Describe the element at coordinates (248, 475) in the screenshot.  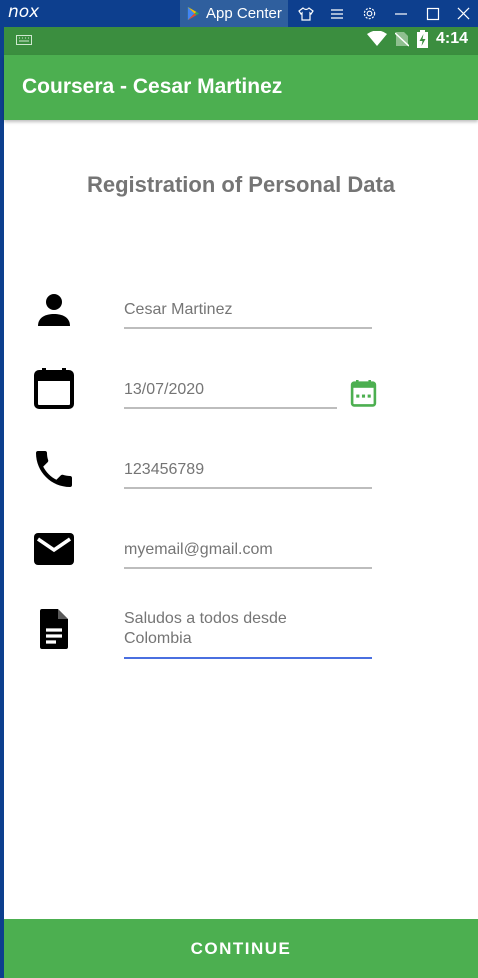
I see `phone-field: 123456789` at that location.